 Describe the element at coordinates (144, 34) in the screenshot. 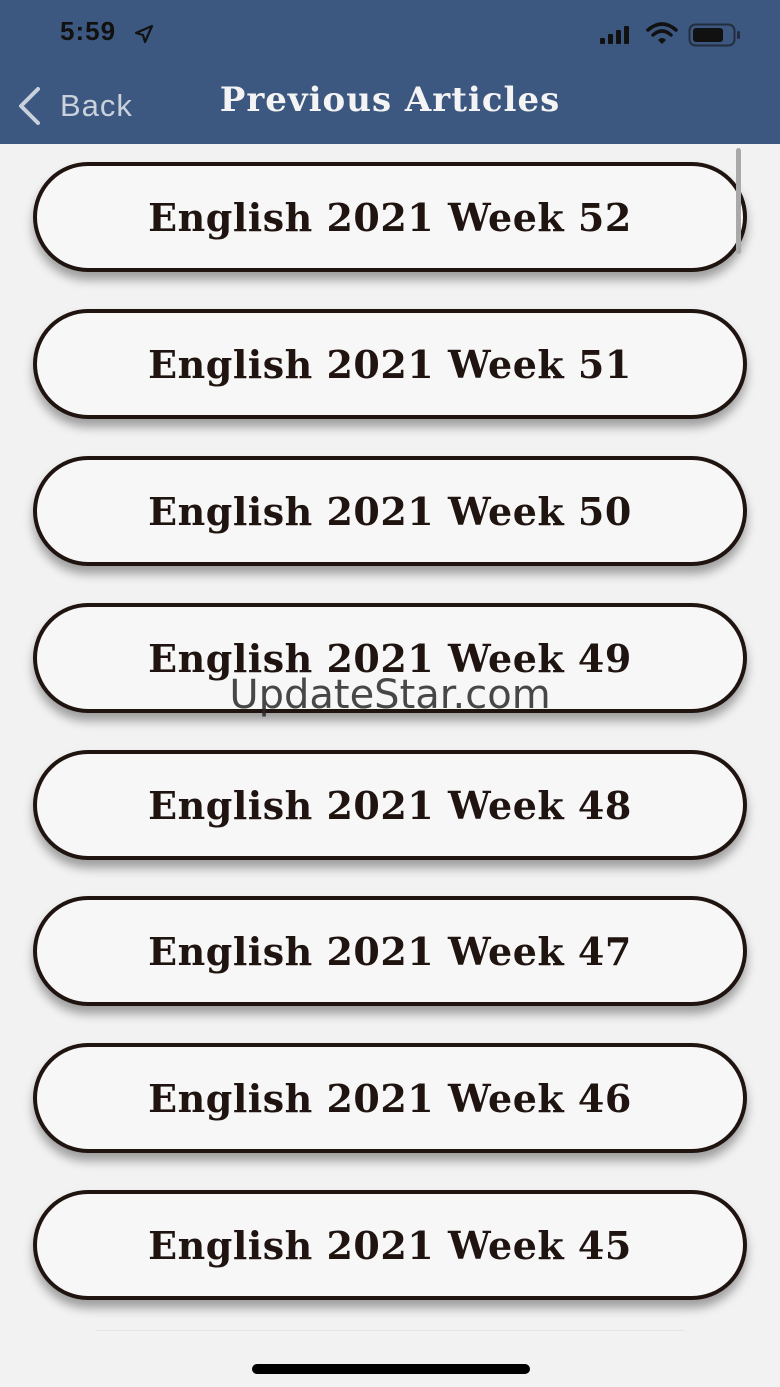

I see `location-arrow-icon` at that location.